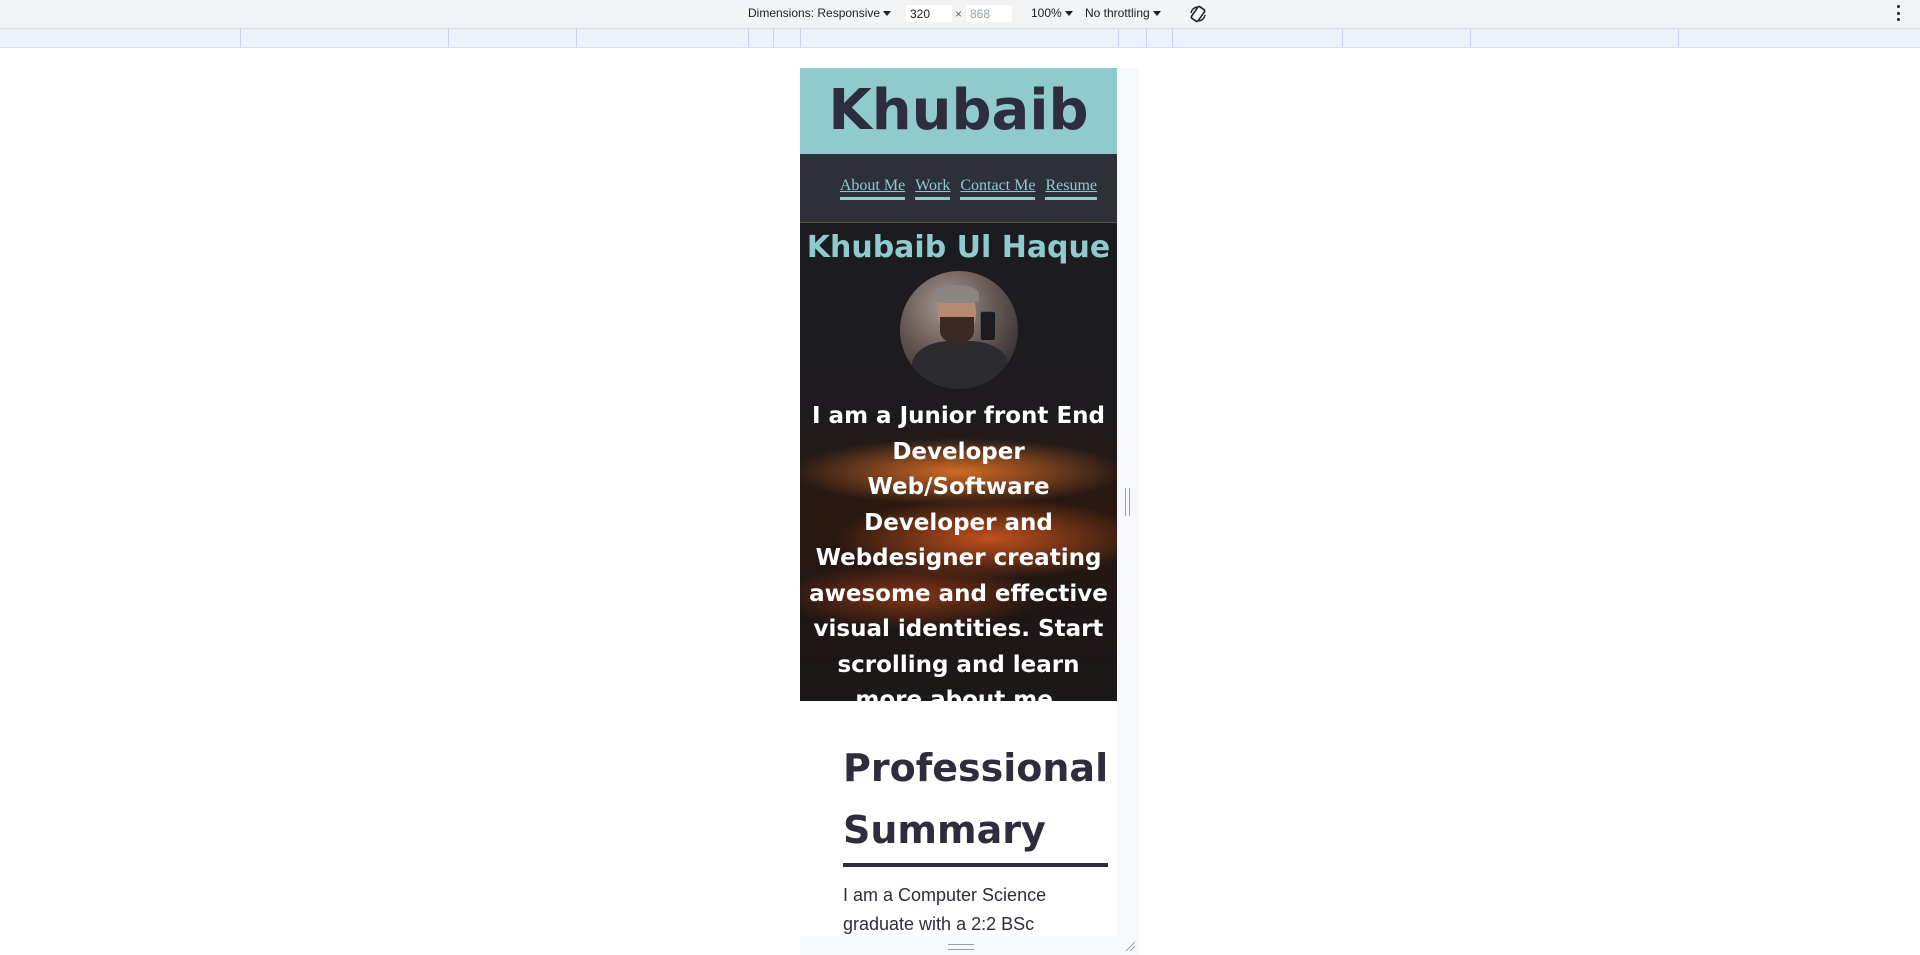  What do you see at coordinates (929, 13) in the screenshot?
I see `width-input` at bounding box center [929, 13].